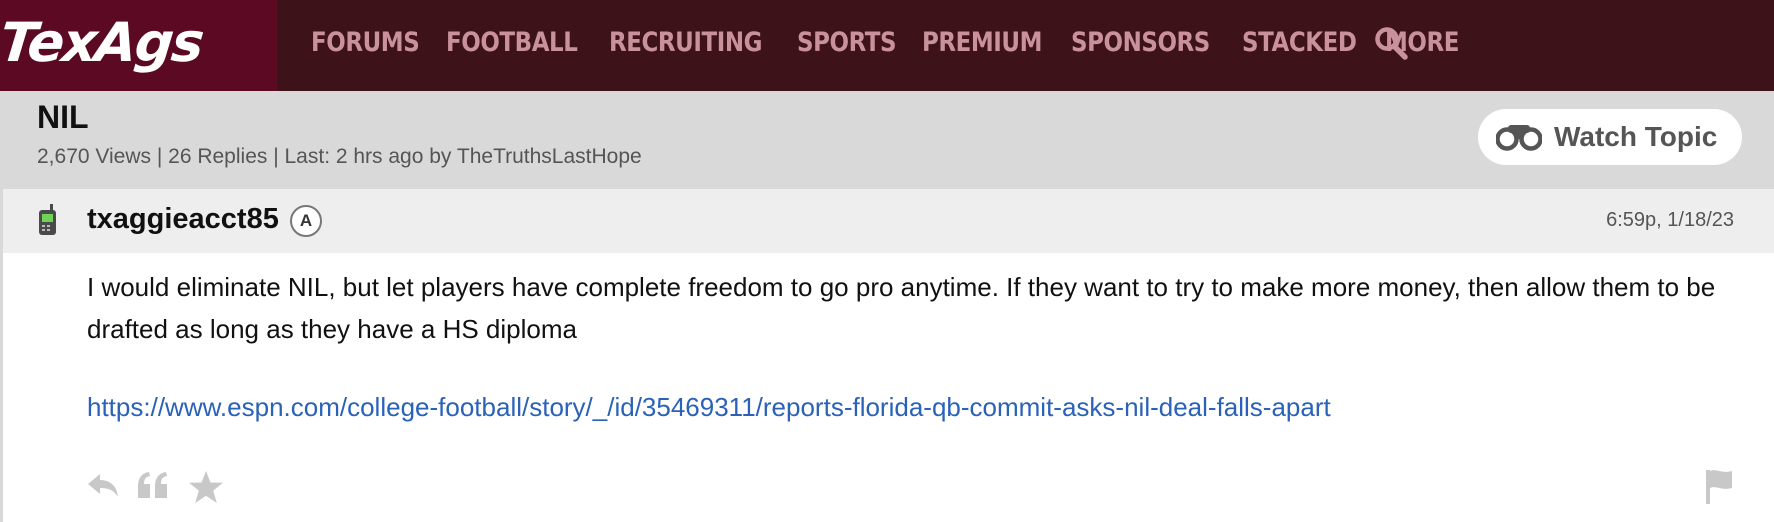 Image resolution: width=1774 pixels, height=522 pixels. What do you see at coordinates (183, 219) in the screenshot?
I see `post-username: txaggieacct85` at bounding box center [183, 219].